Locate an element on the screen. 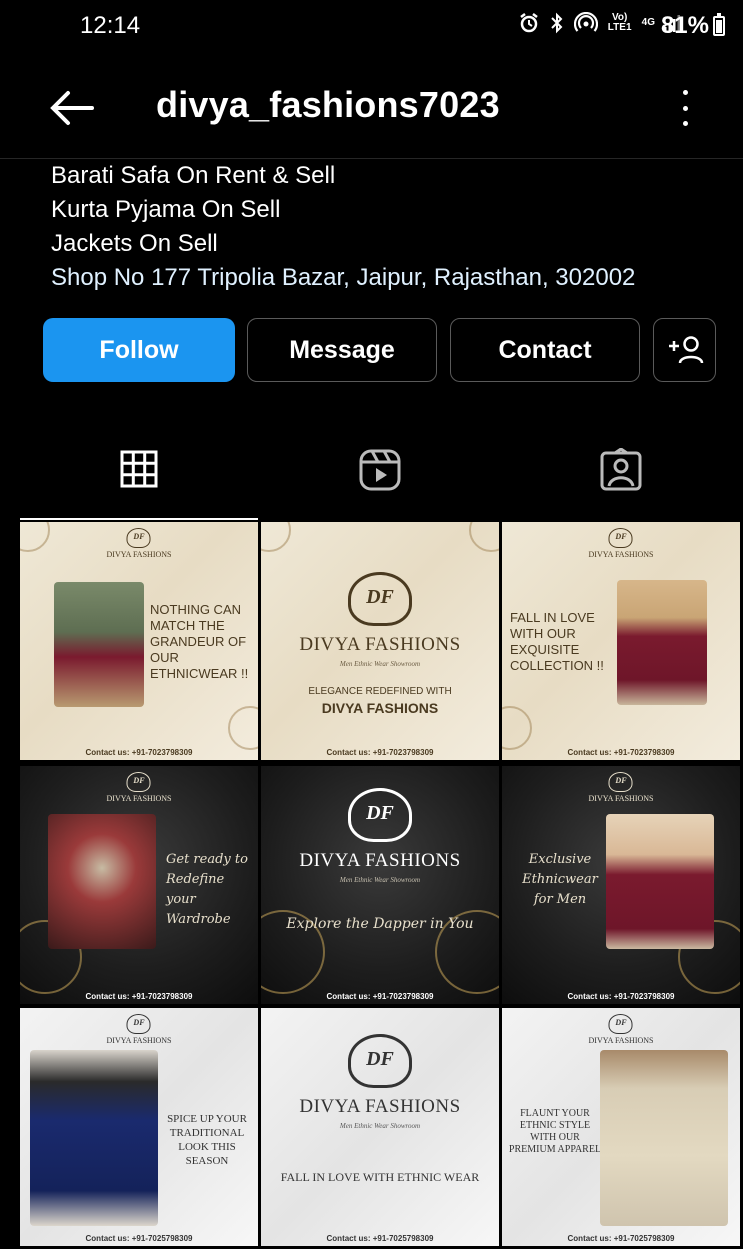 This screenshot has height=1249, width=743. suggested-accounts-button is located at coordinates (684, 350).